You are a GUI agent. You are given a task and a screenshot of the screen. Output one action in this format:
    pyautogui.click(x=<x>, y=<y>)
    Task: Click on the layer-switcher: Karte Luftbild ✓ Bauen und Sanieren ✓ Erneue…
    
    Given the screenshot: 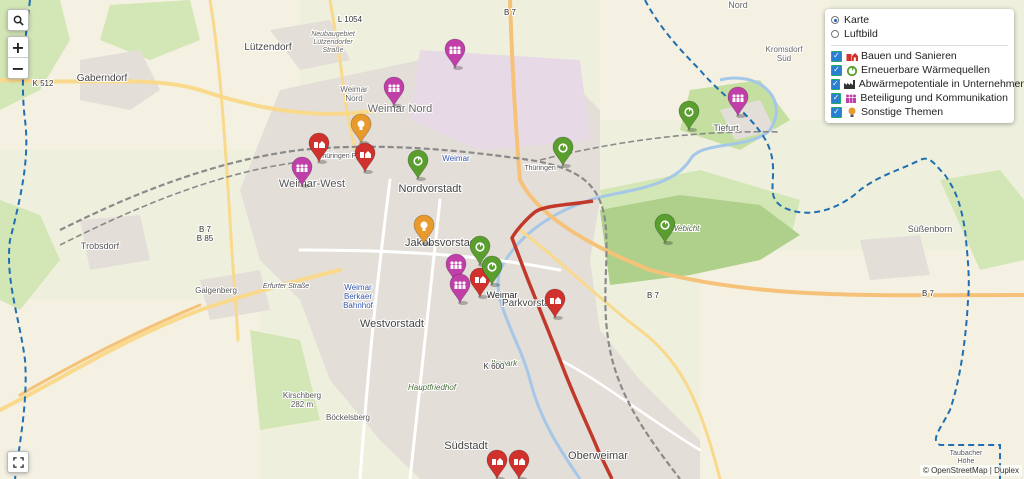 What is the action you would take?
    pyautogui.click(x=924, y=66)
    